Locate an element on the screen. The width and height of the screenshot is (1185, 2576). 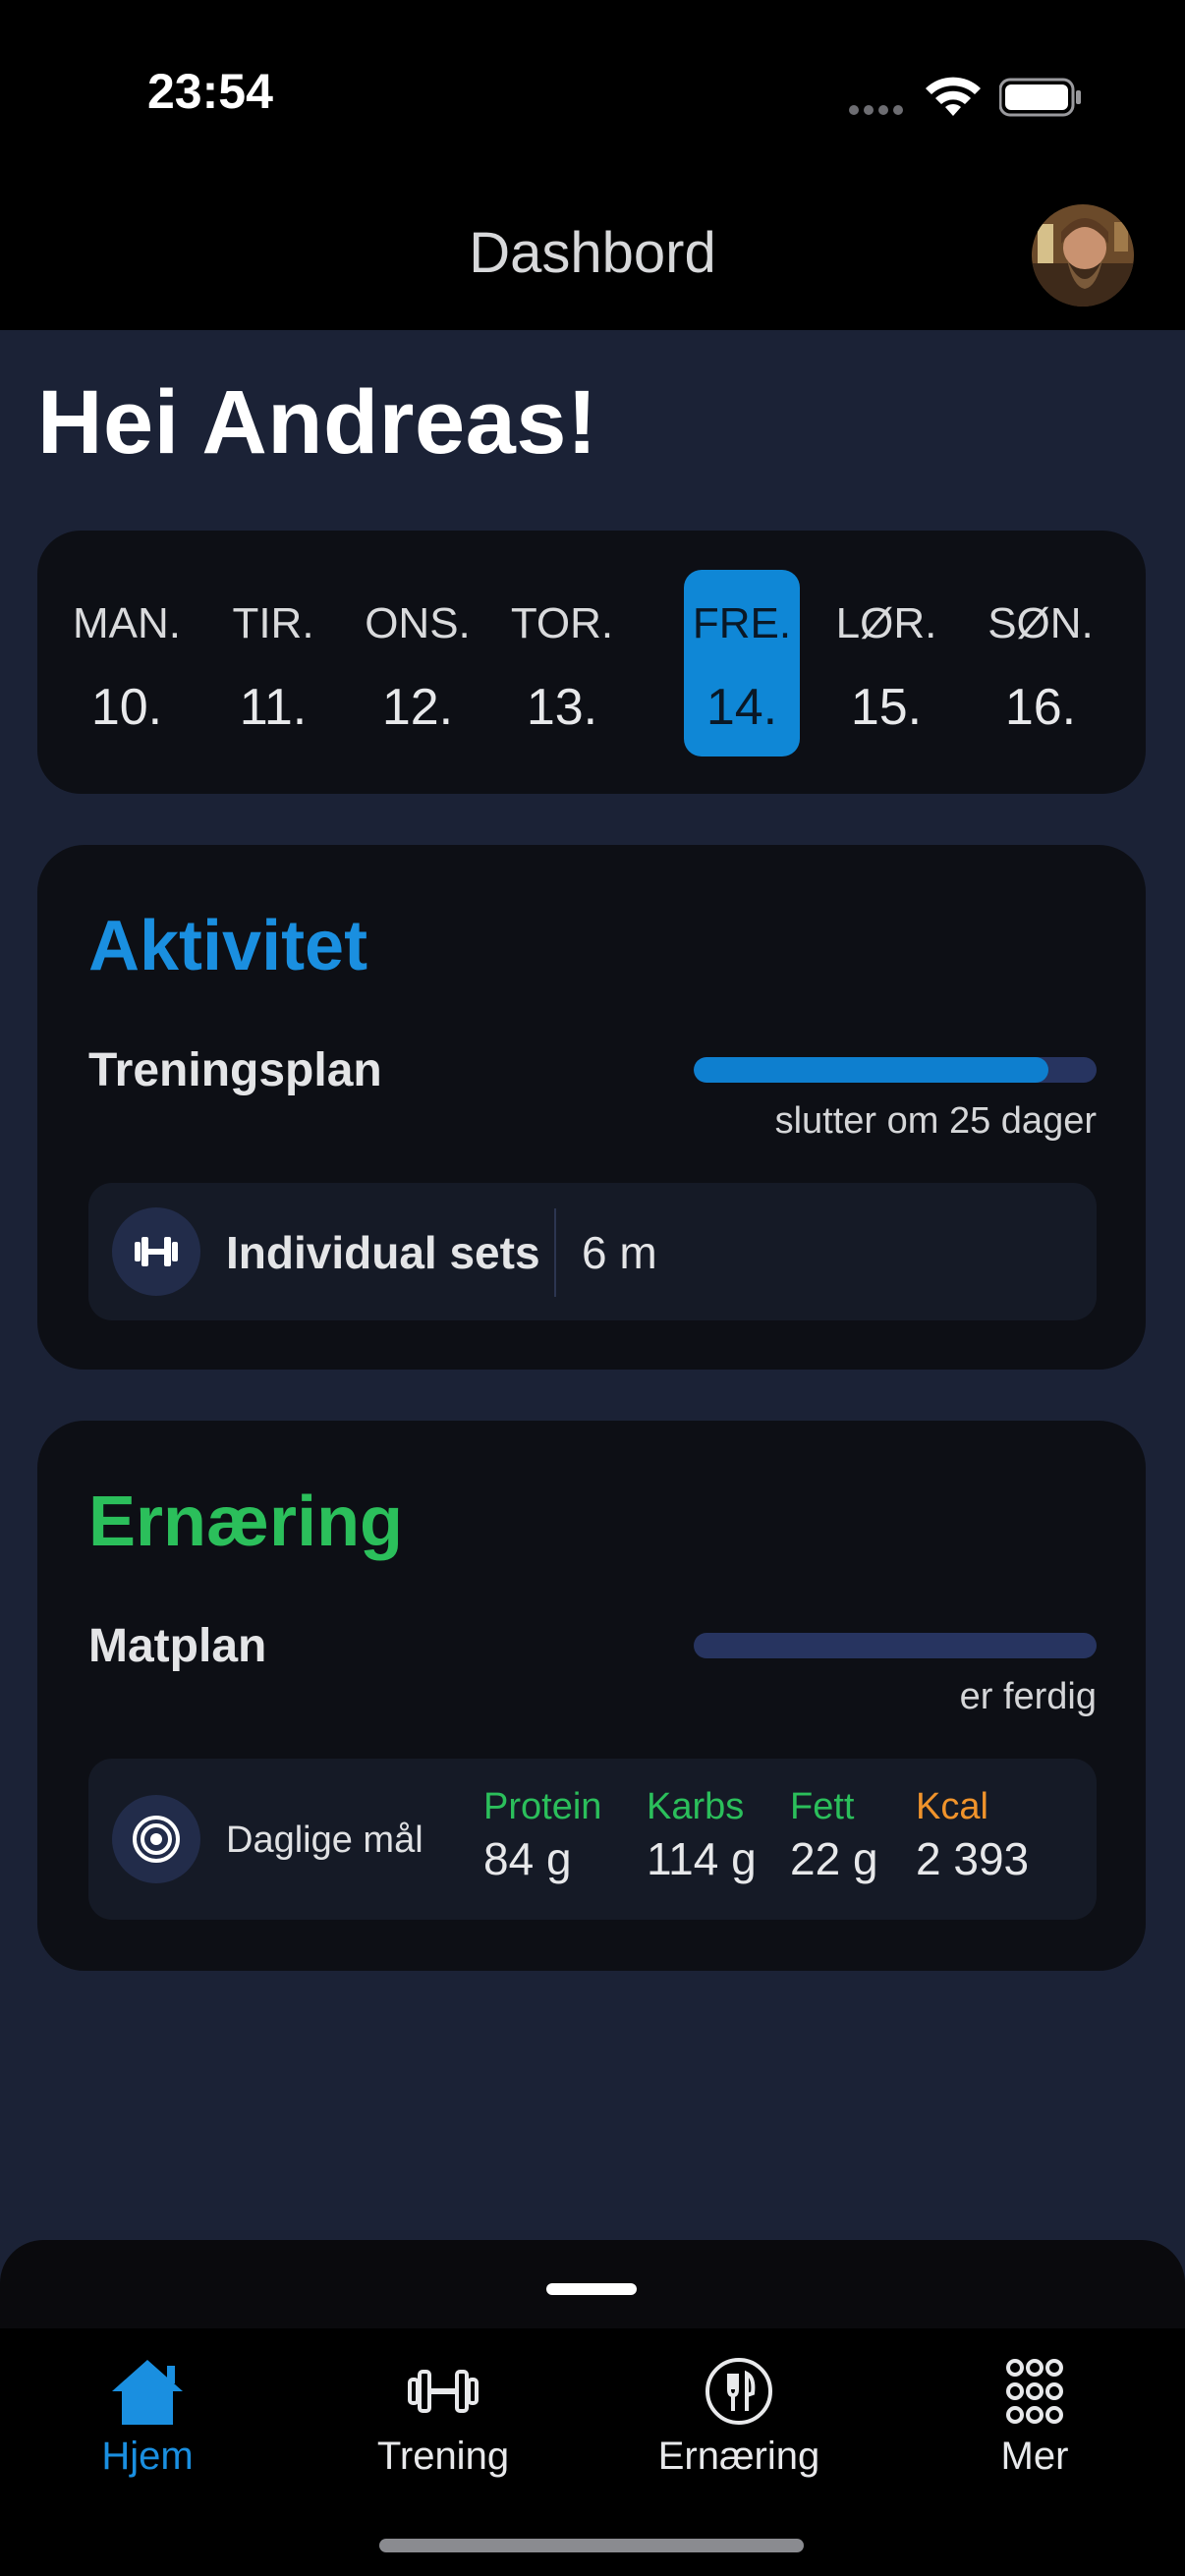
training-plan-progress is located at coordinates (896, 1070).